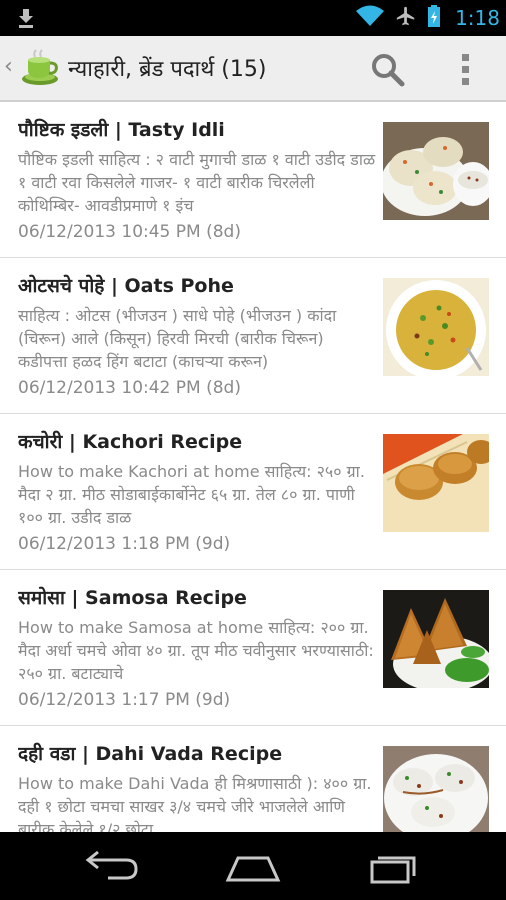 Image resolution: width=506 pixels, height=900 pixels. What do you see at coordinates (436, 789) in the screenshot?
I see `dahi-vada-plate-photo` at bounding box center [436, 789].